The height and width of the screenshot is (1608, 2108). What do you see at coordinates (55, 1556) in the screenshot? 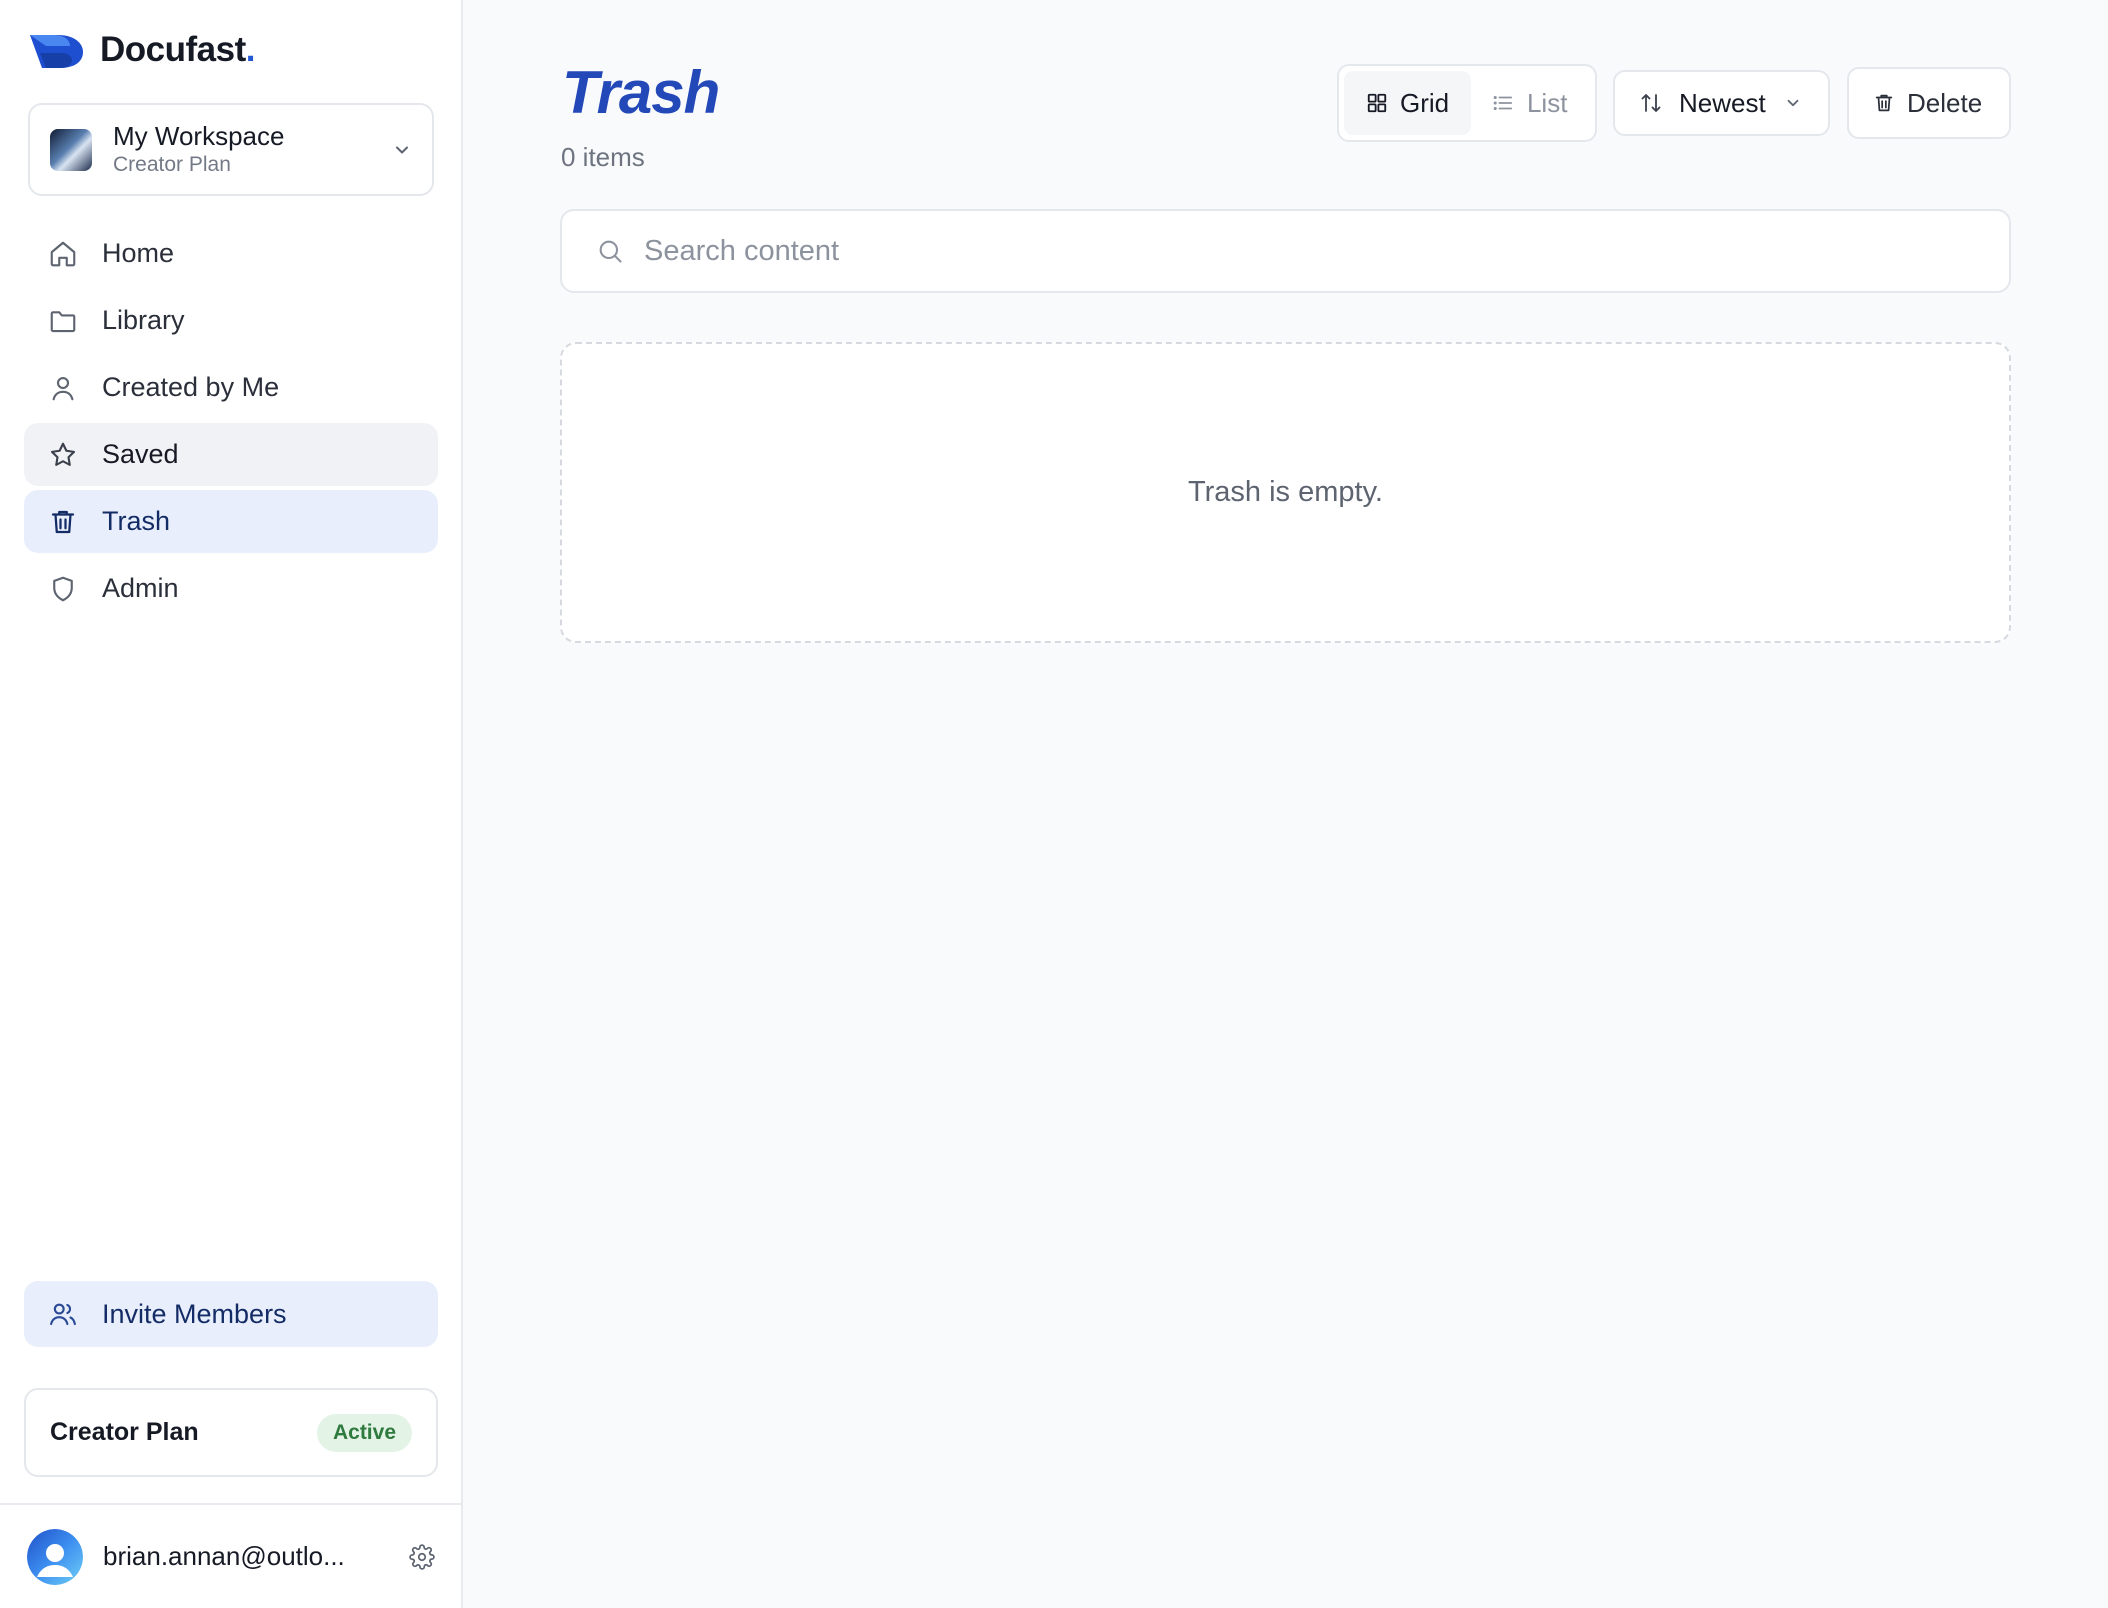
I see `avatar` at bounding box center [55, 1556].